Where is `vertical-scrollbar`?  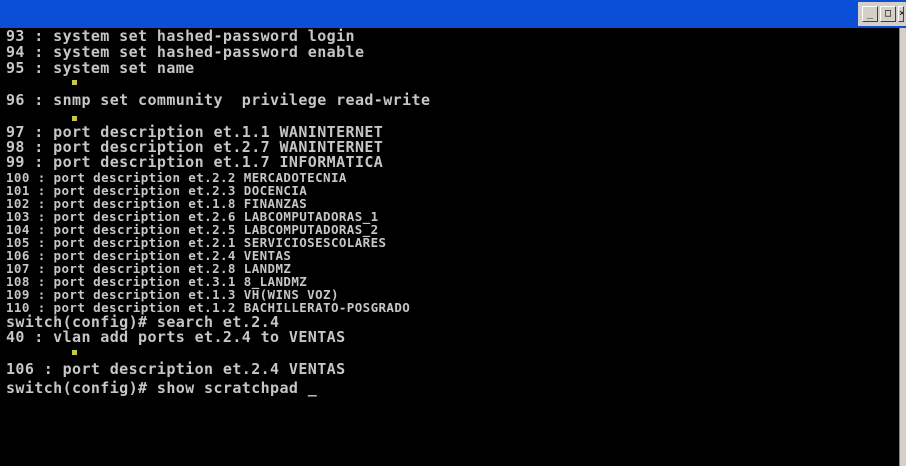
vertical-scrollbar is located at coordinates (902, 247).